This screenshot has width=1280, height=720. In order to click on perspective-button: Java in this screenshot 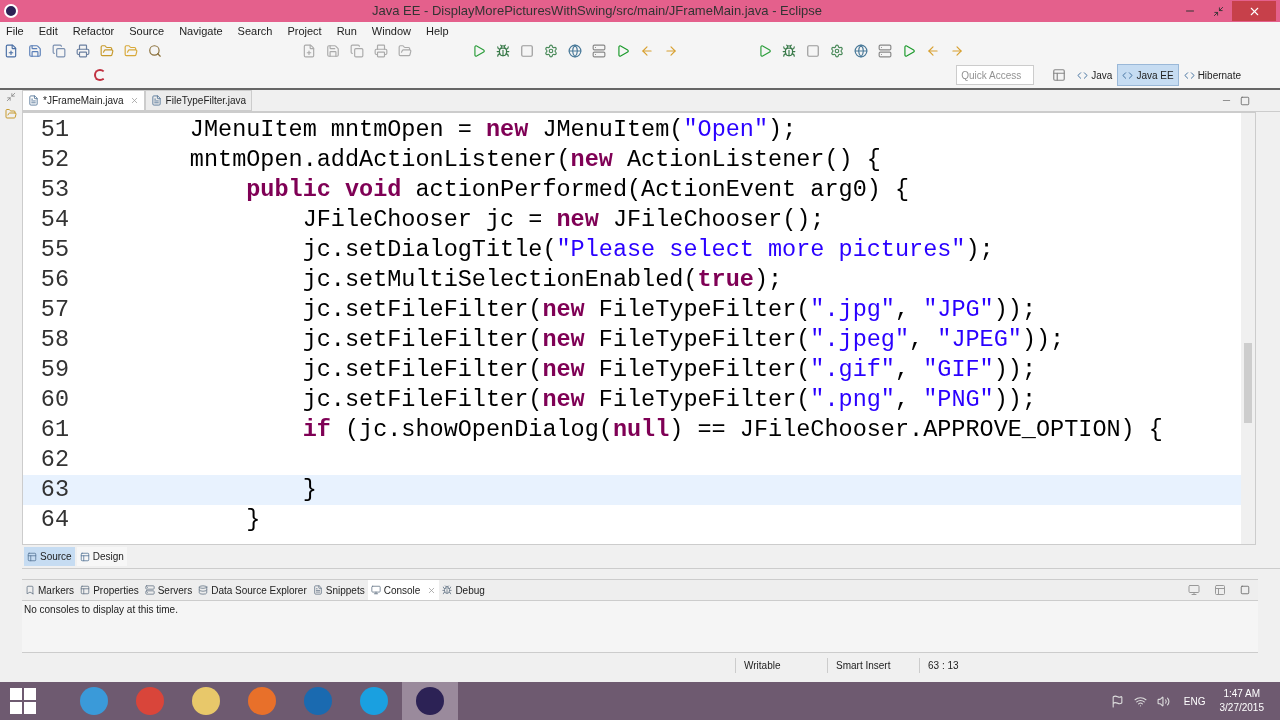, I will do `click(1095, 75)`.